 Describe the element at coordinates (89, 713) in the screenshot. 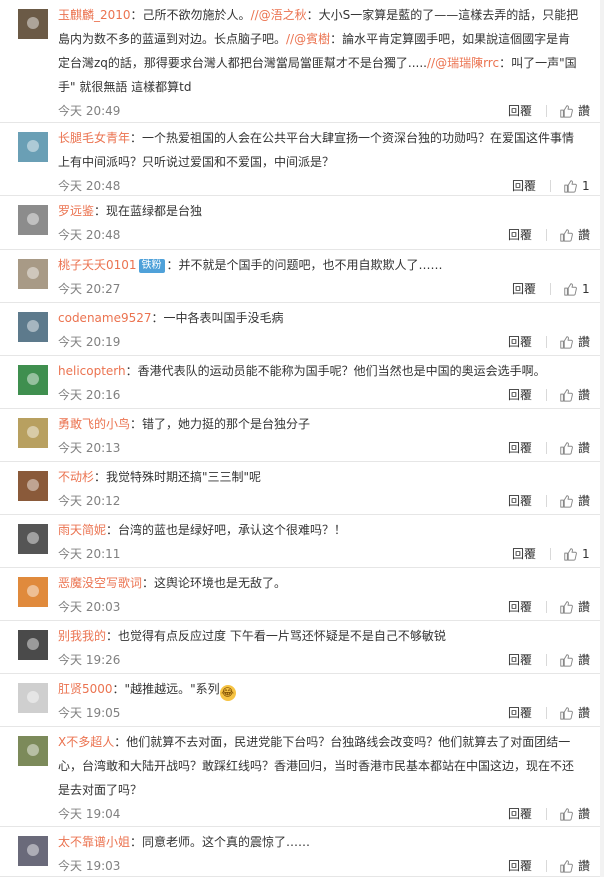

I see `comment-time: 今天 19:05` at that location.